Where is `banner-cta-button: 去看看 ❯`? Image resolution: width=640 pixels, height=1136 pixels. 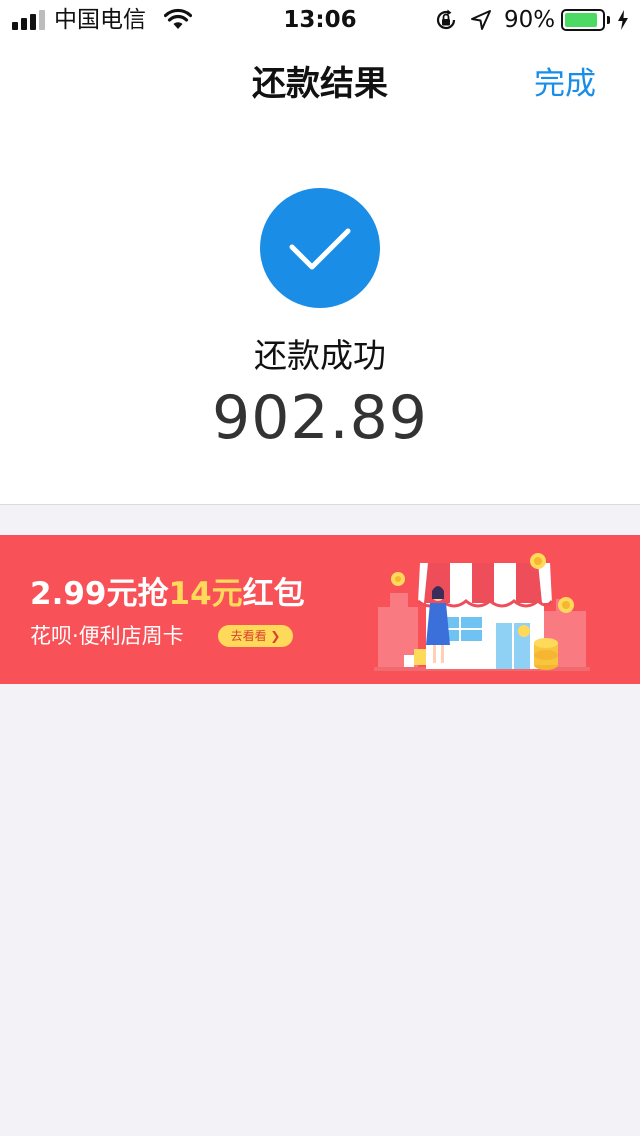 banner-cta-button: 去看看 ❯ is located at coordinates (255, 636).